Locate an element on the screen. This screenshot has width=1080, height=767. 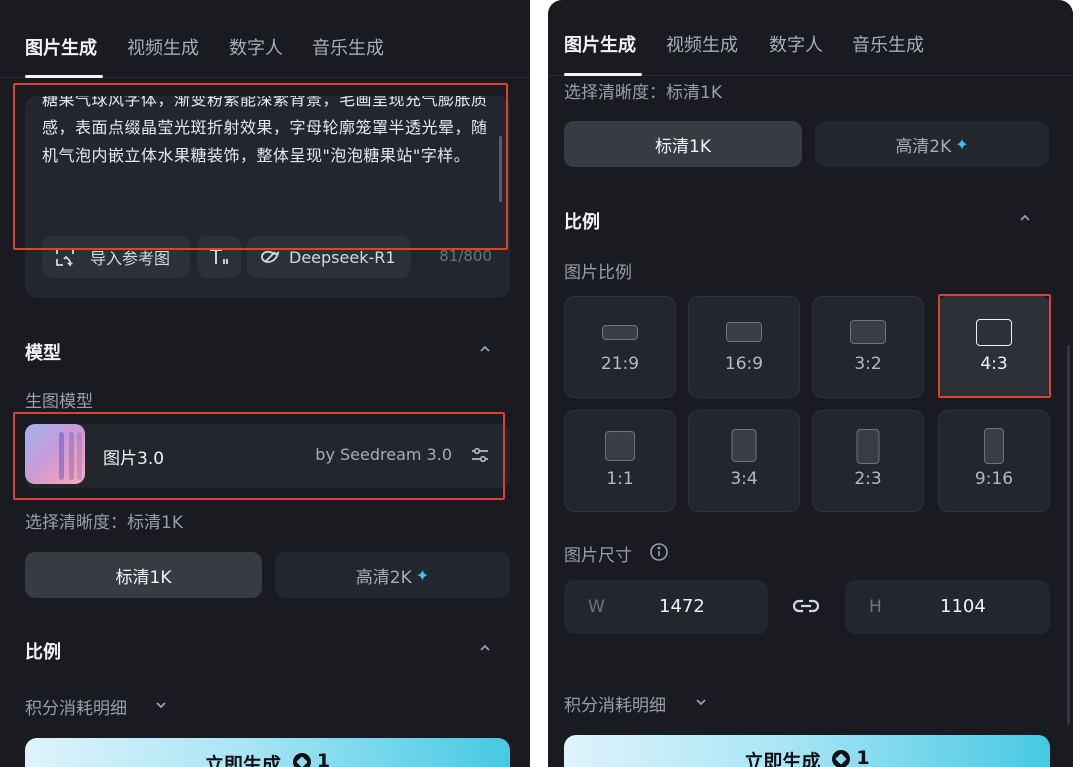
ratio-label: 1:1 is located at coordinates (620, 479).